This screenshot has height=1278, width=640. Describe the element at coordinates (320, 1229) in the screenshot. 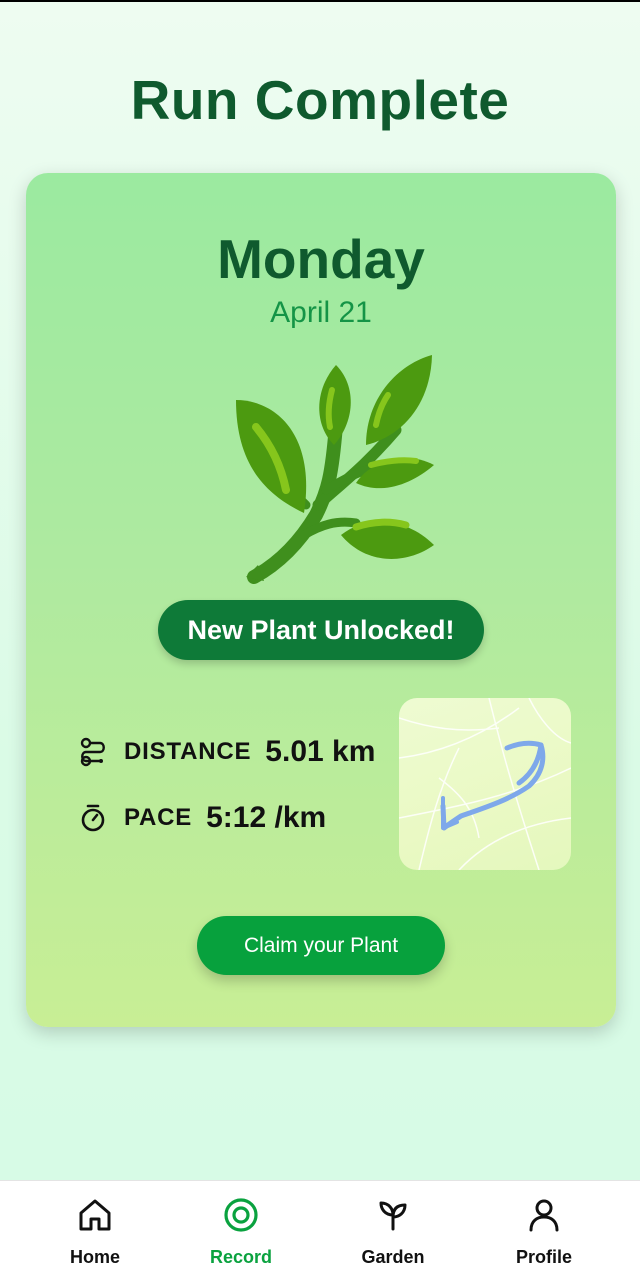

I see `bottom-nav: Home Record Garden Profile` at that location.